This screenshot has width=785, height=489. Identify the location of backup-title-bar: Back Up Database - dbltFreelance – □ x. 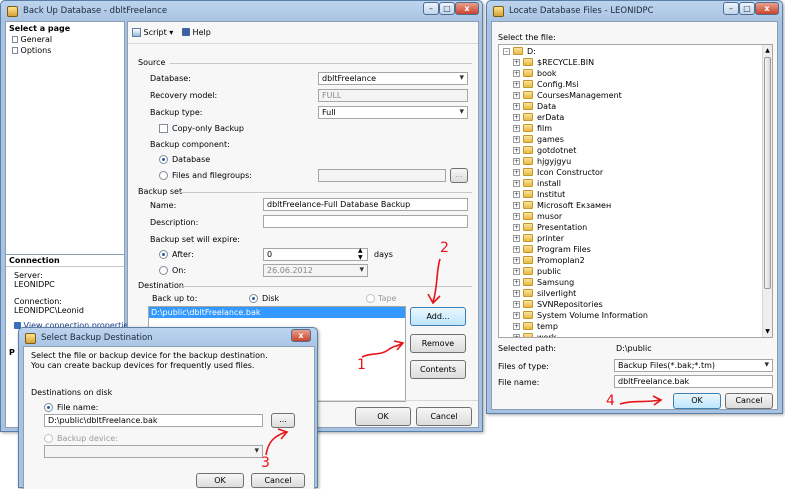
(242, 12).